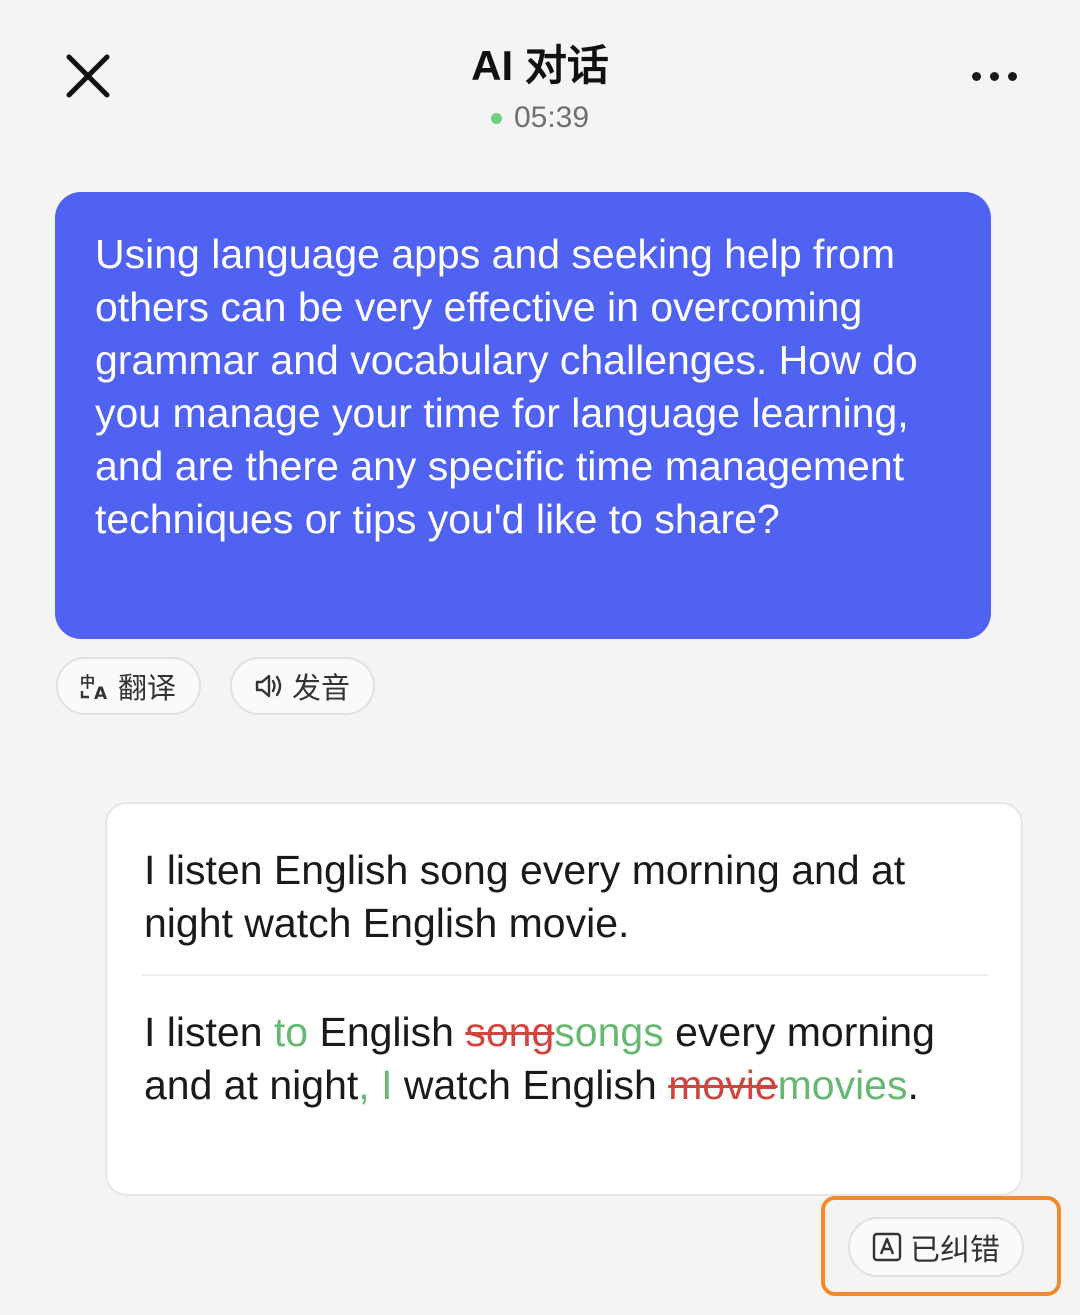  I want to click on translate-button: 中 A 翻译, so click(128, 686).